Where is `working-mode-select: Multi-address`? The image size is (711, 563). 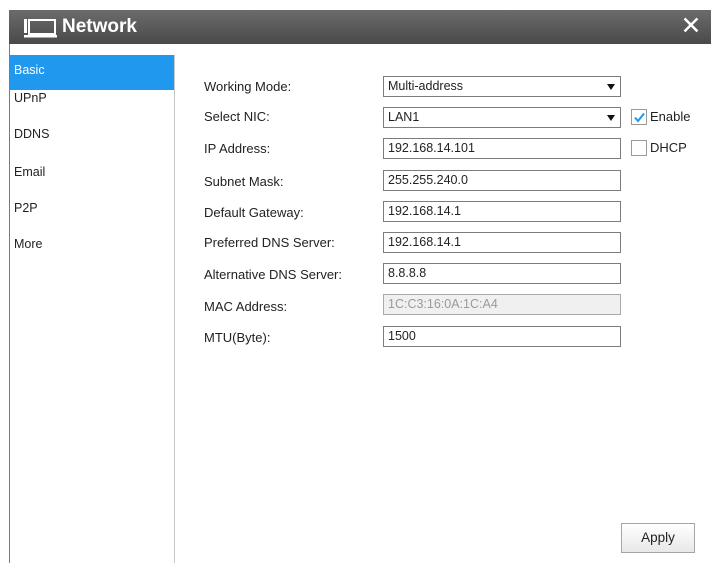
working-mode-select: Multi-address is located at coordinates (502, 86).